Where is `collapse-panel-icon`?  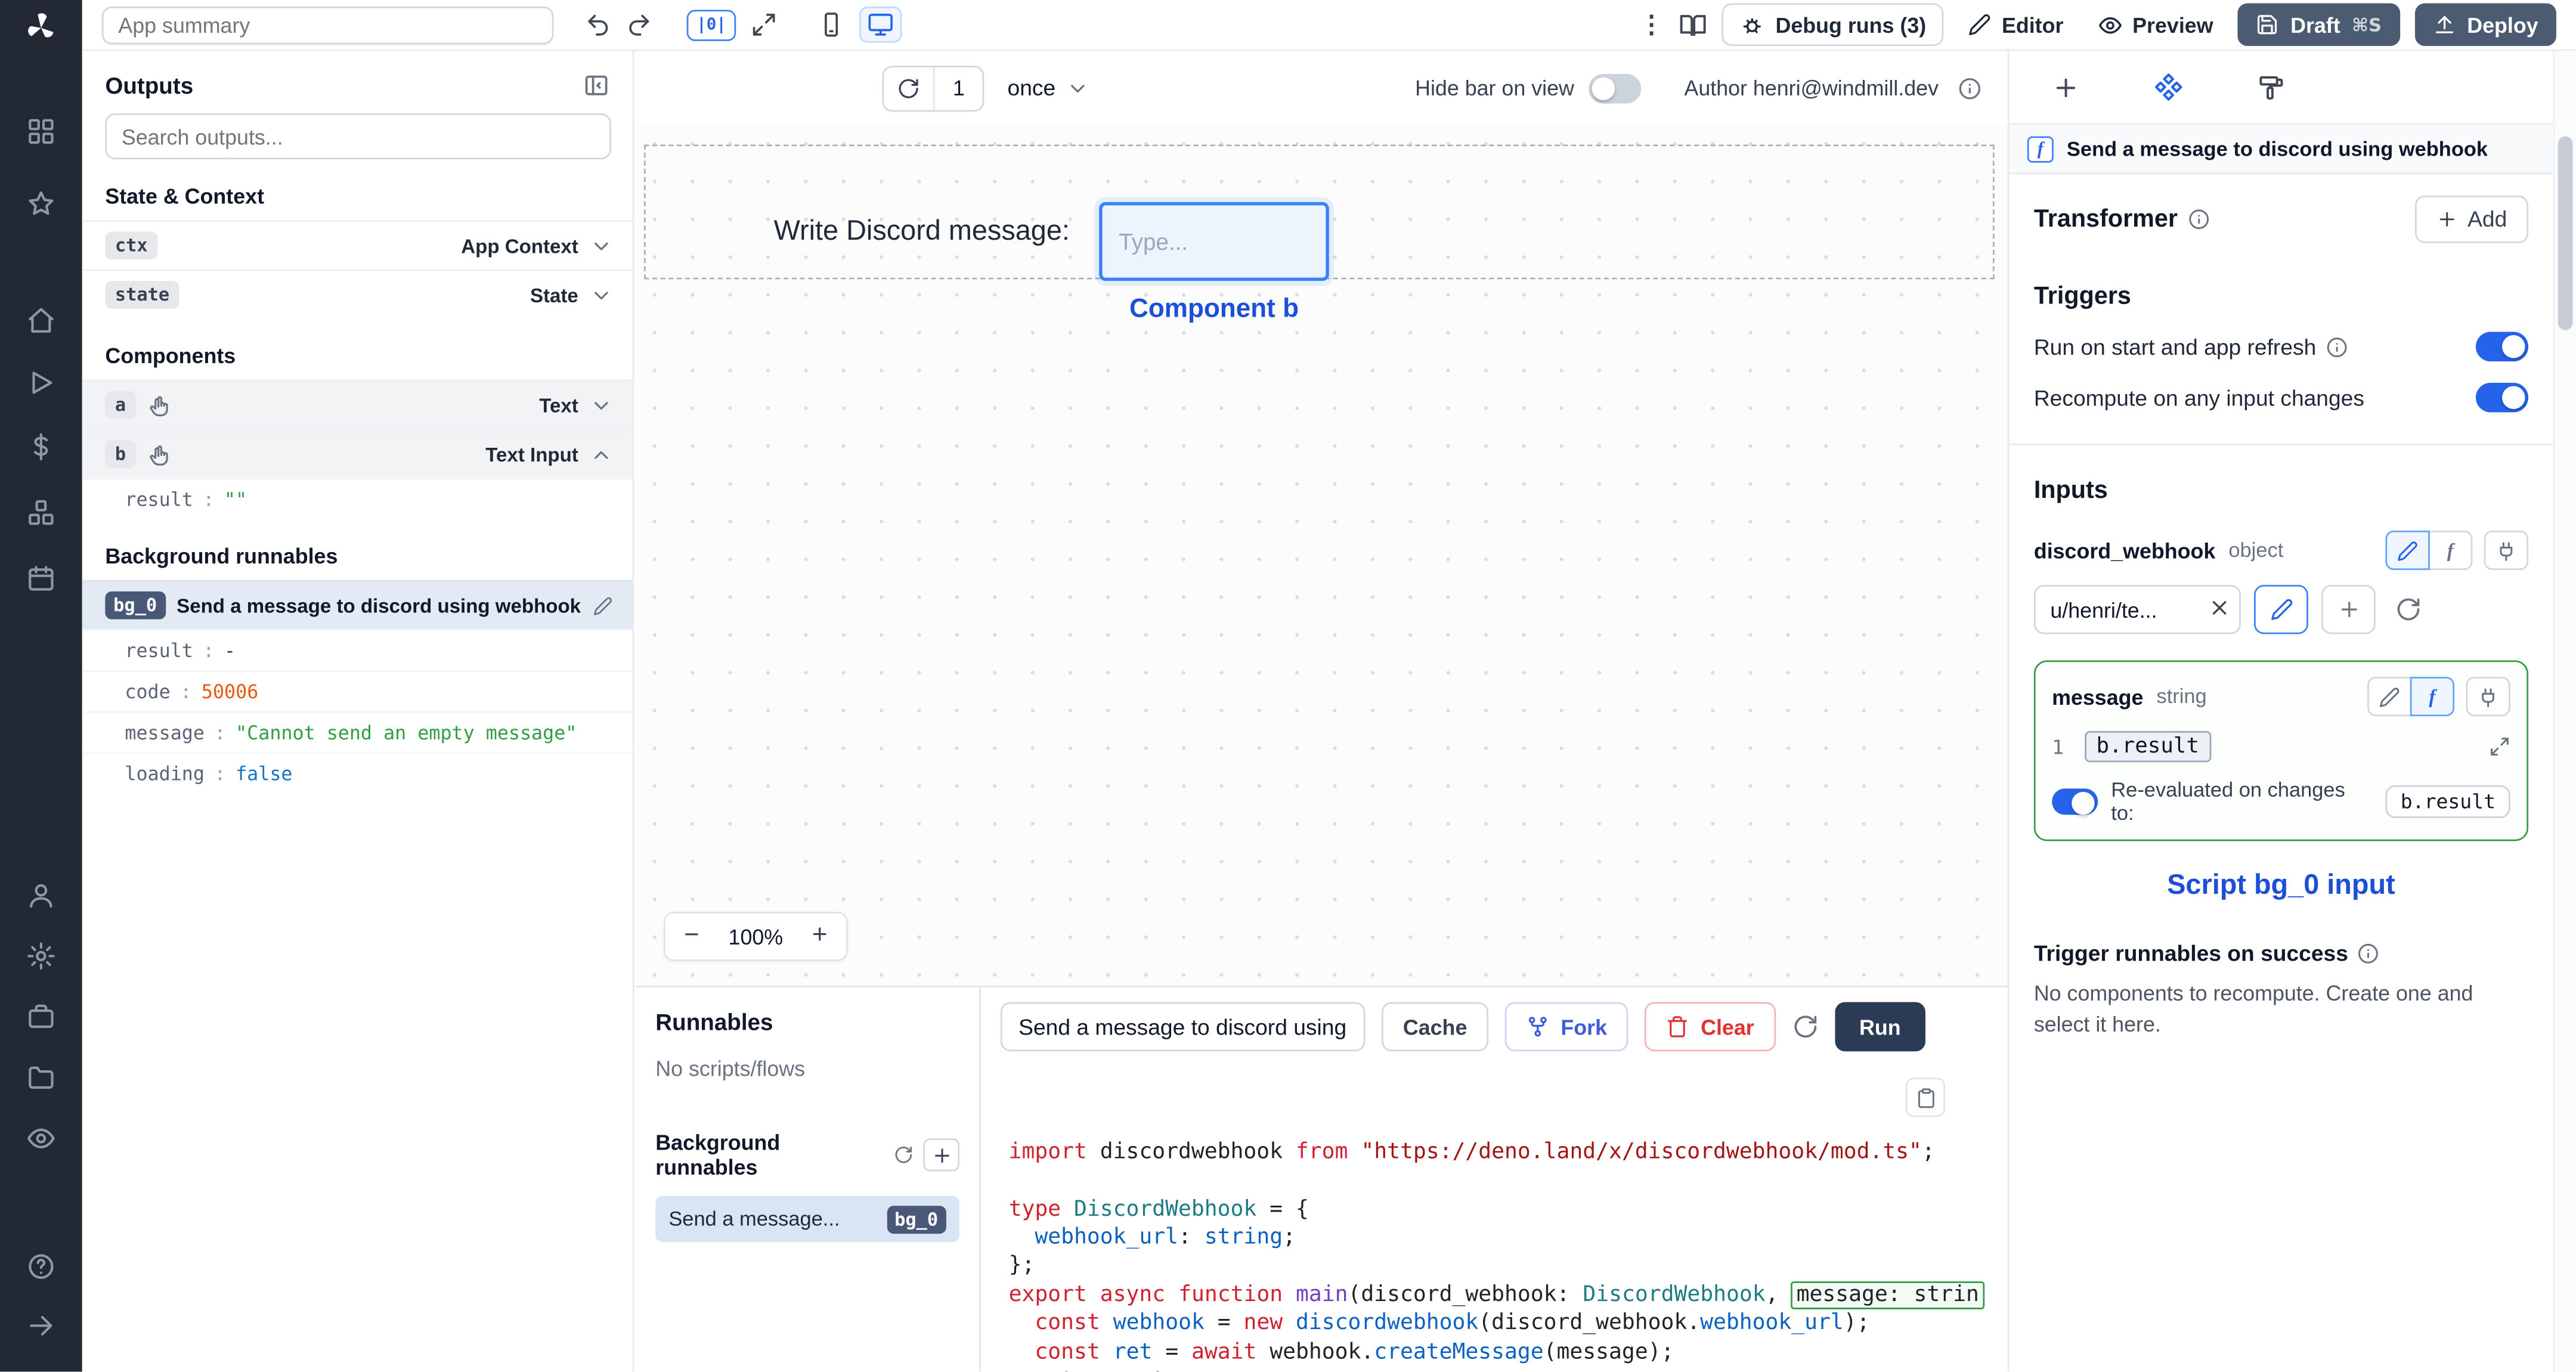 collapse-panel-icon is located at coordinates (596, 85).